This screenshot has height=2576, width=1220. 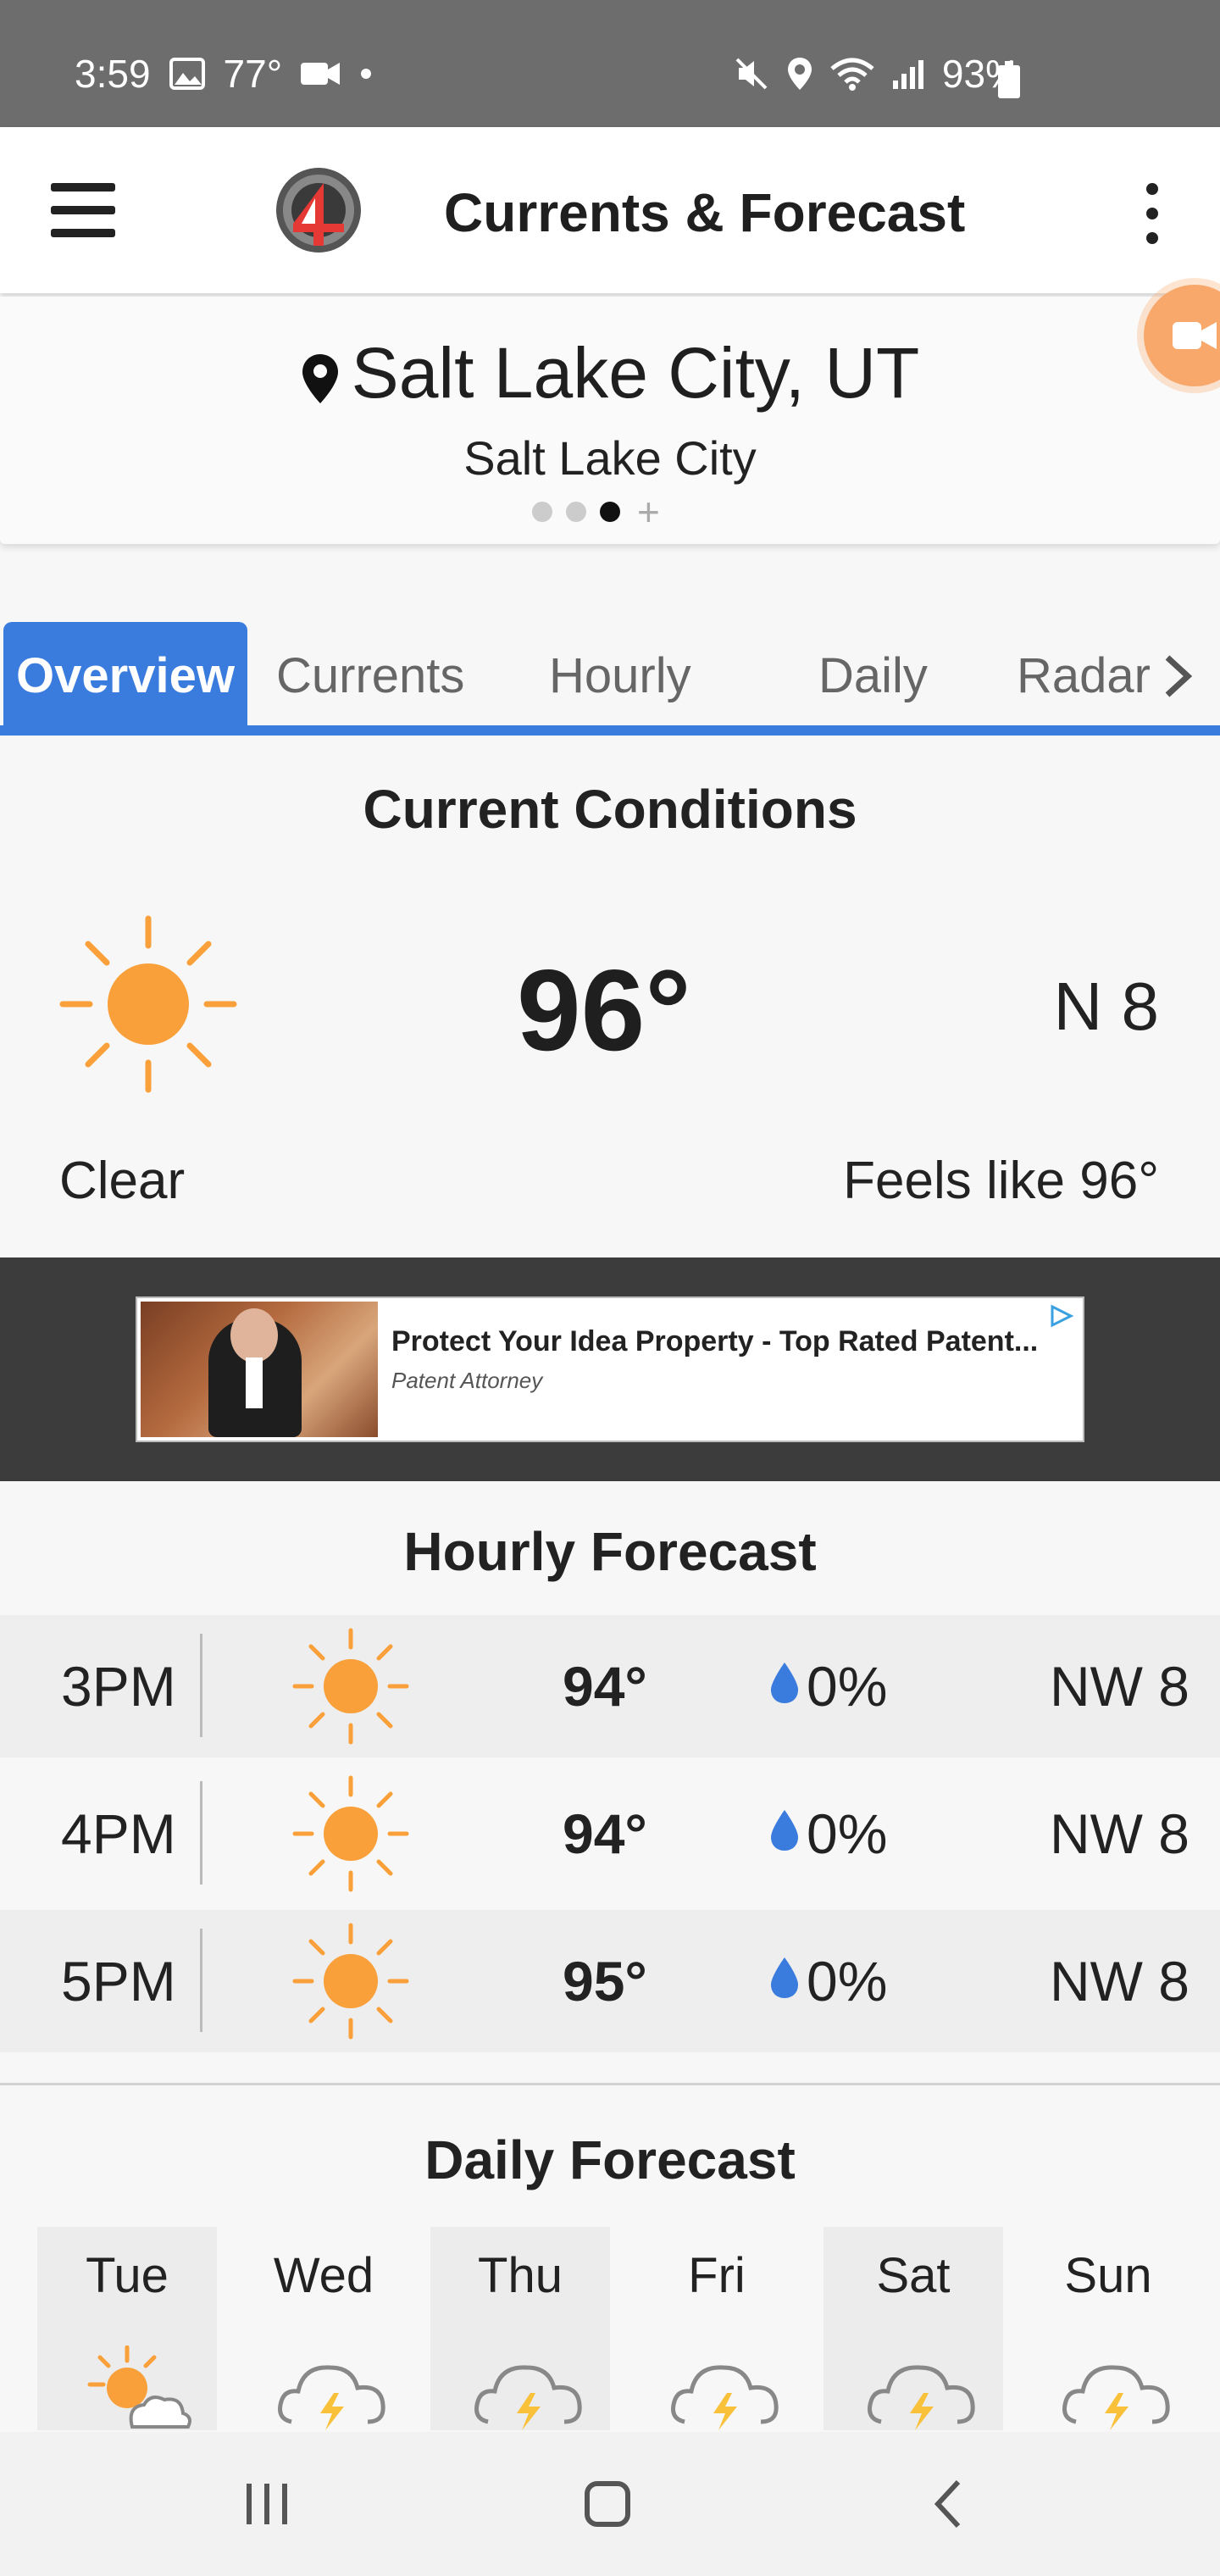 What do you see at coordinates (318, 210) in the screenshot?
I see `station-logo` at bounding box center [318, 210].